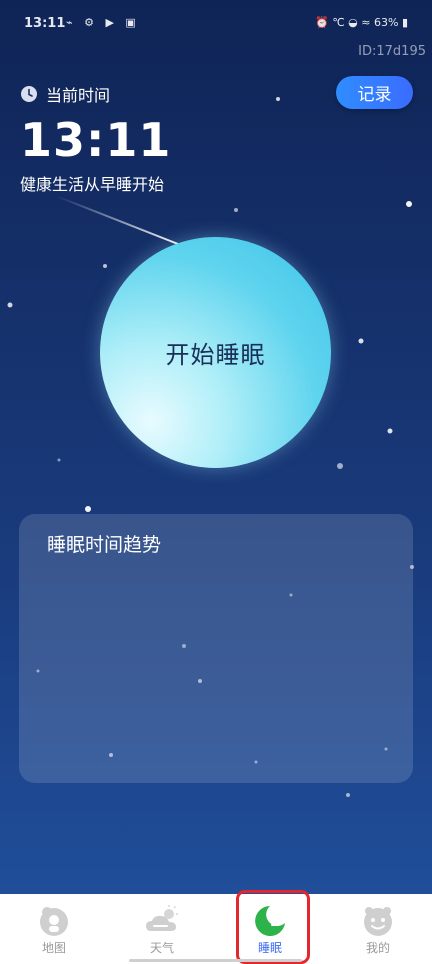 The image size is (432, 964). What do you see at coordinates (104, 545) in the screenshot?
I see `sleep-trend-title: 睡眠时间趋势` at bounding box center [104, 545].